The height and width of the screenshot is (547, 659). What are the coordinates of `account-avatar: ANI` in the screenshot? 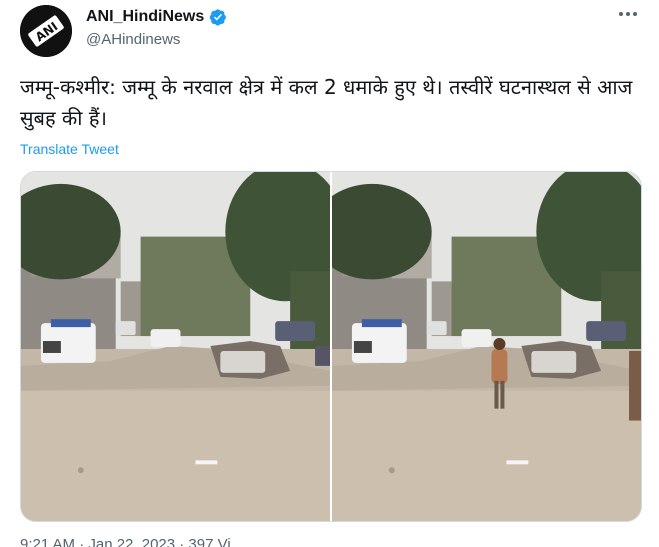 It's located at (46, 31).